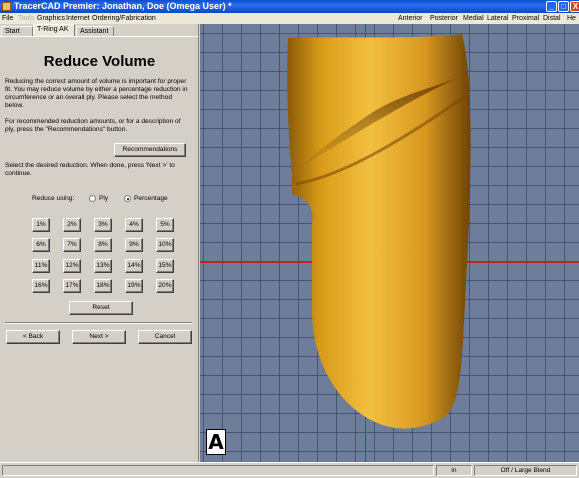 The height and width of the screenshot is (478, 579). What do you see at coordinates (41, 245) in the screenshot?
I see `percent-button-6: 6%` at bounding box center [41, 245].